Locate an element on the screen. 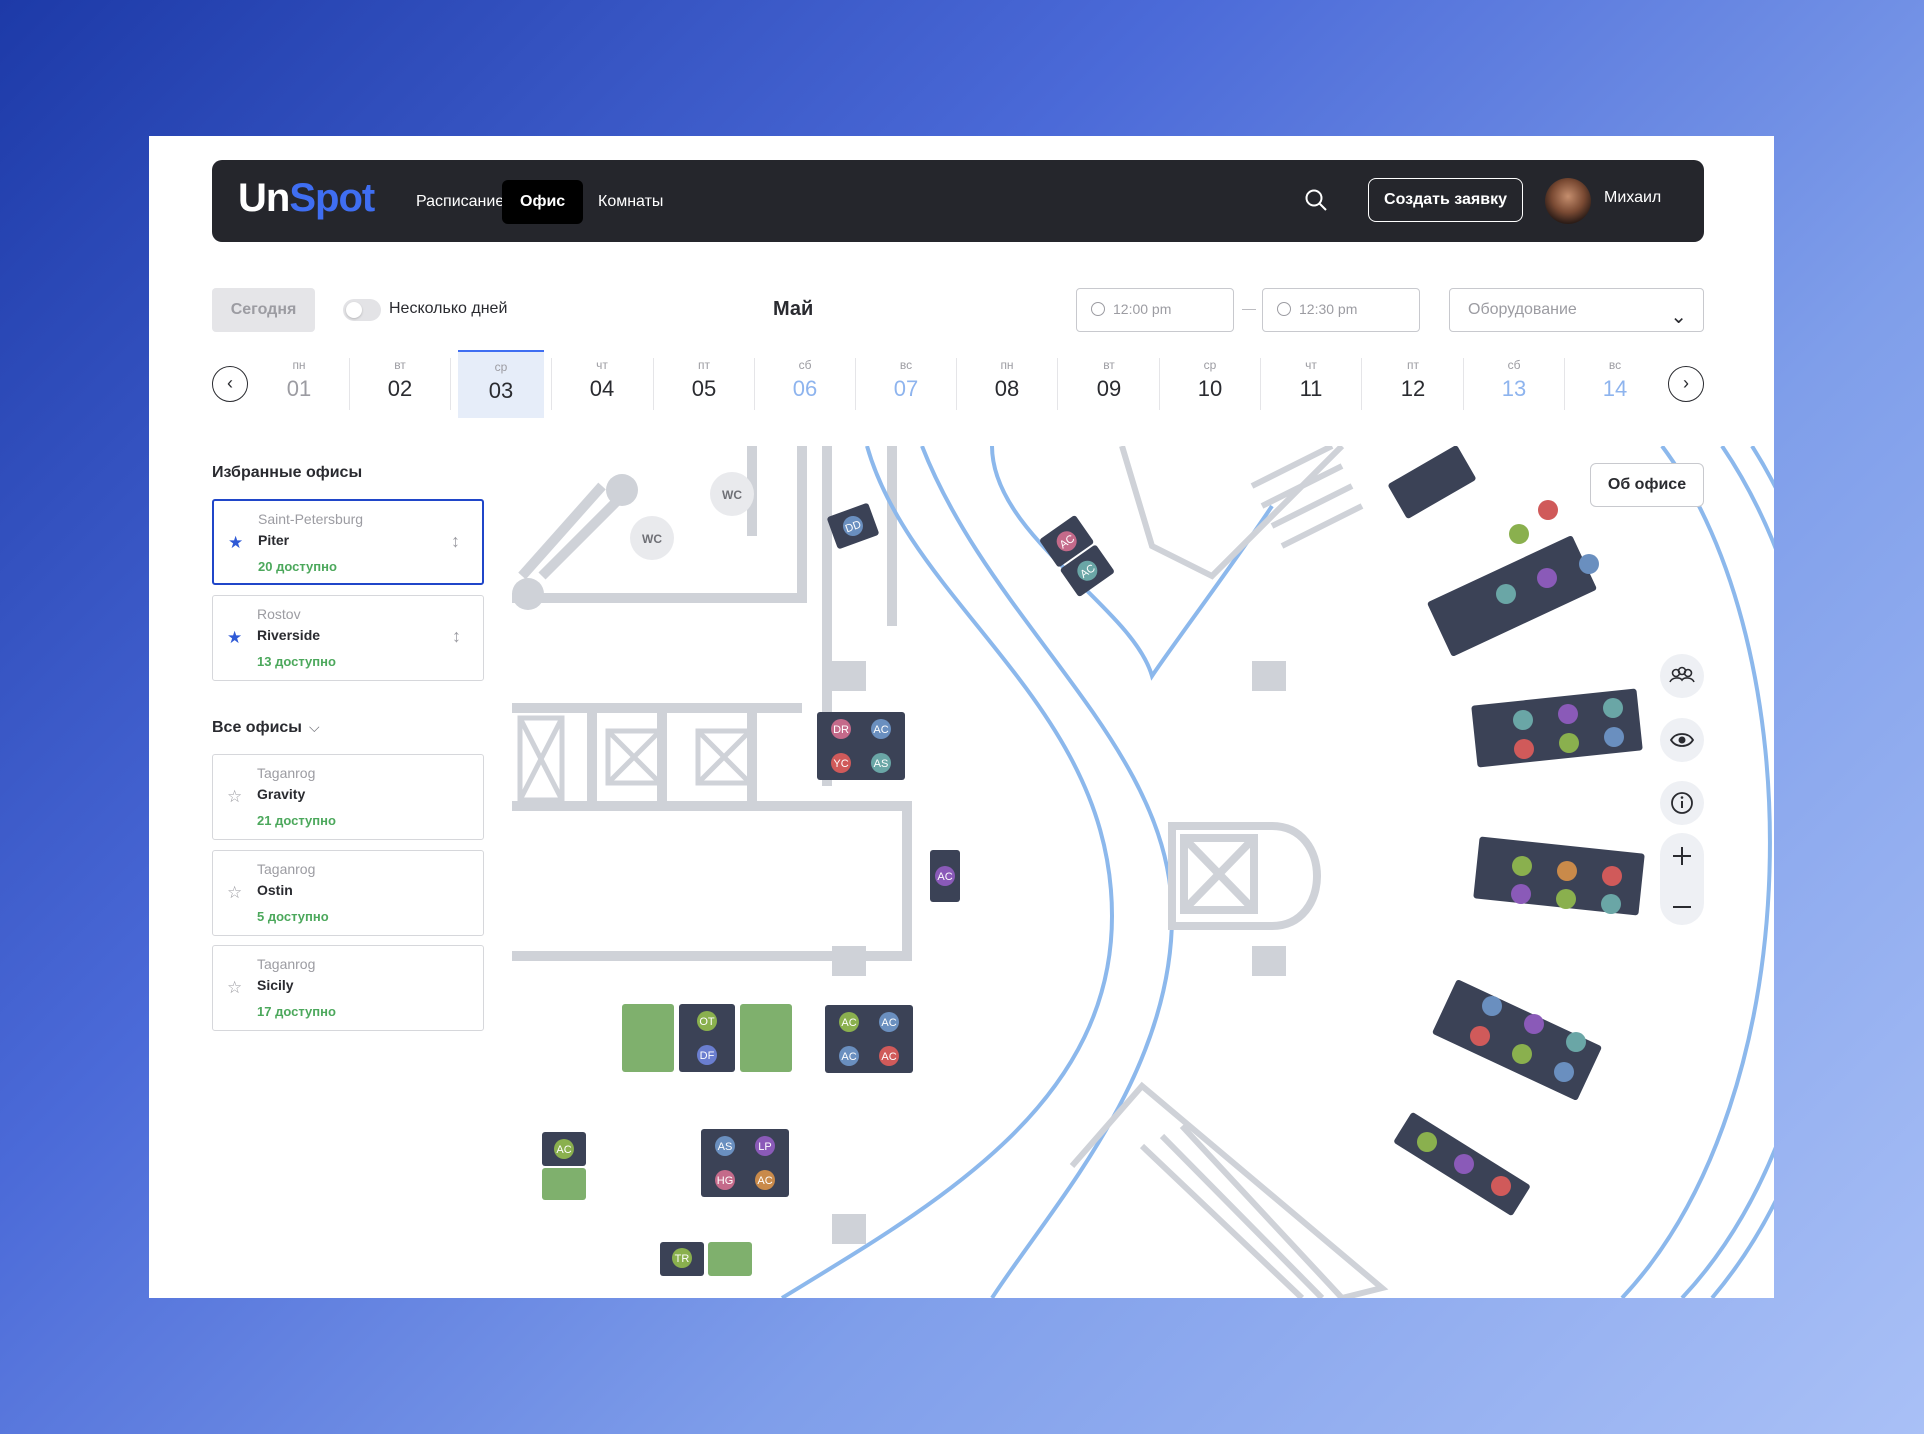 This screenshot has width=1924, height=1434. wc-markers: WC WC is located at coordinates (692, 516).